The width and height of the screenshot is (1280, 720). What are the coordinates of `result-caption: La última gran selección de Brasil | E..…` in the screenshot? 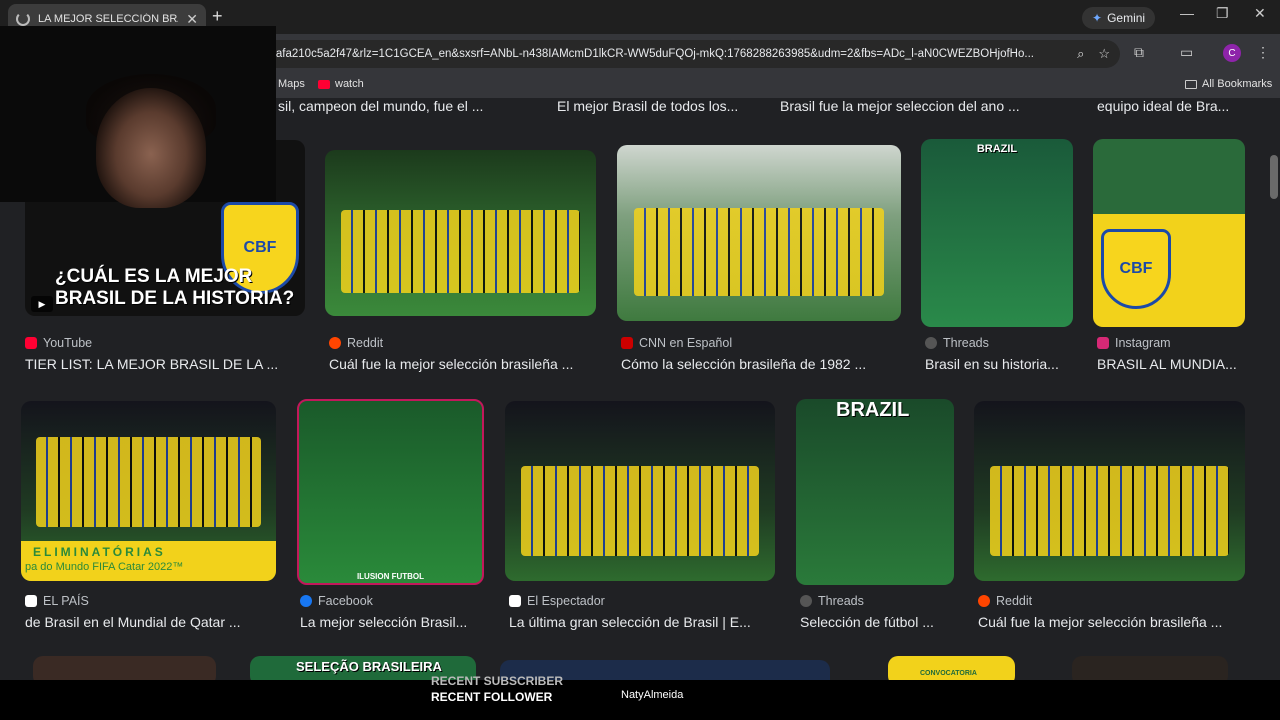 It's located at (630, 622).